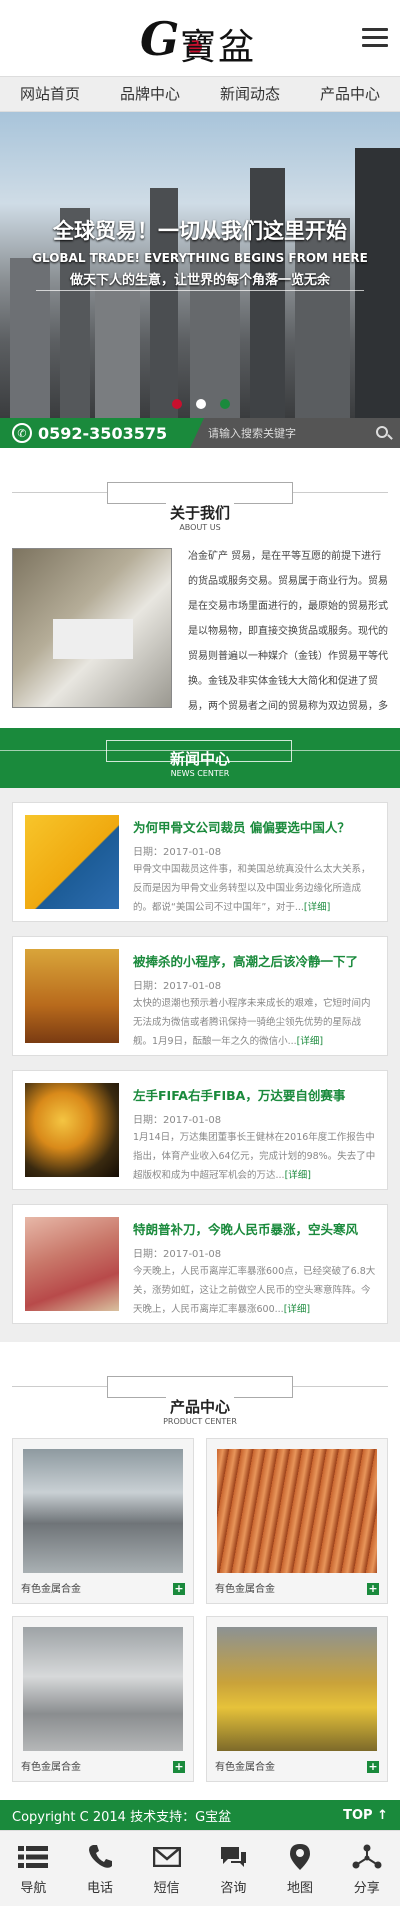 Image resolution: width=400 pixels, height=1906 pixels. I want to click on news-item-title: 被捧杀的小程序，高潮之后该冷静一下了, so click(255, 960).